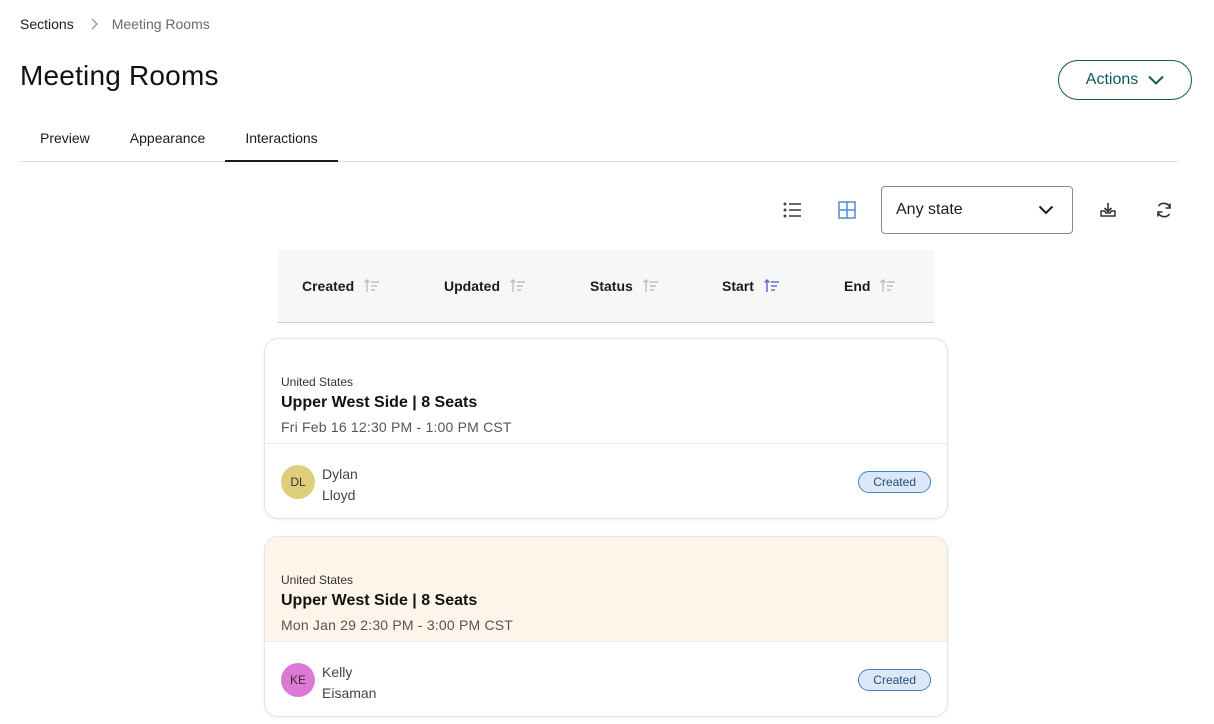  I want to click on sort-active-icon, so click(771, 286).